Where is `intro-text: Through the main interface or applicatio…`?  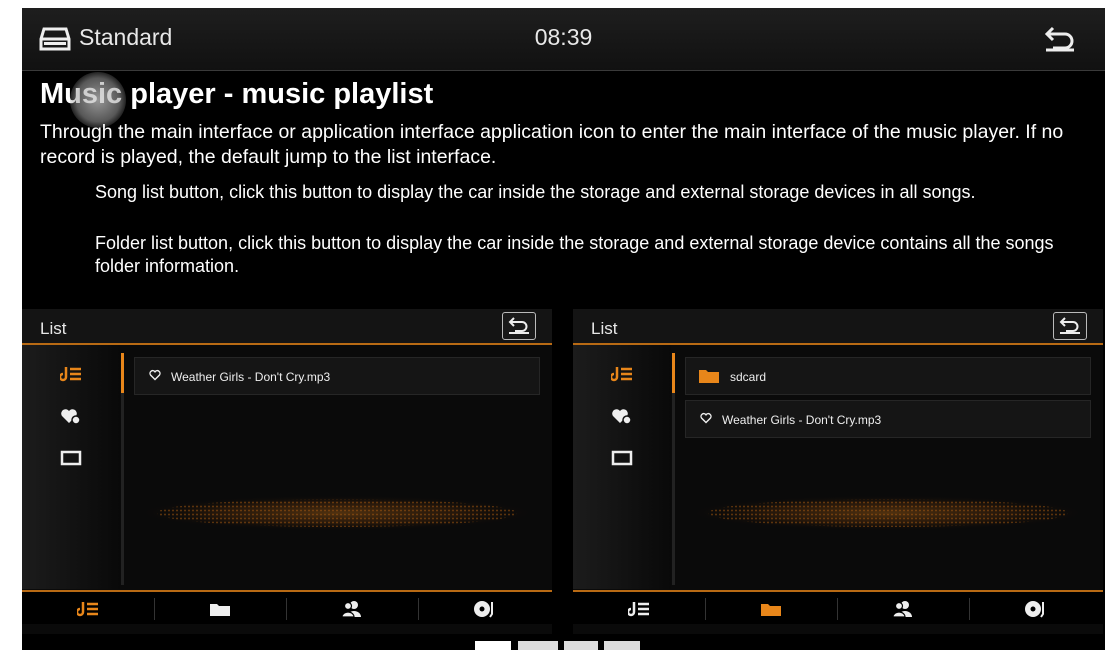 intro-text: Through the main interface or applicatio… is located at coordinates (552, 144).